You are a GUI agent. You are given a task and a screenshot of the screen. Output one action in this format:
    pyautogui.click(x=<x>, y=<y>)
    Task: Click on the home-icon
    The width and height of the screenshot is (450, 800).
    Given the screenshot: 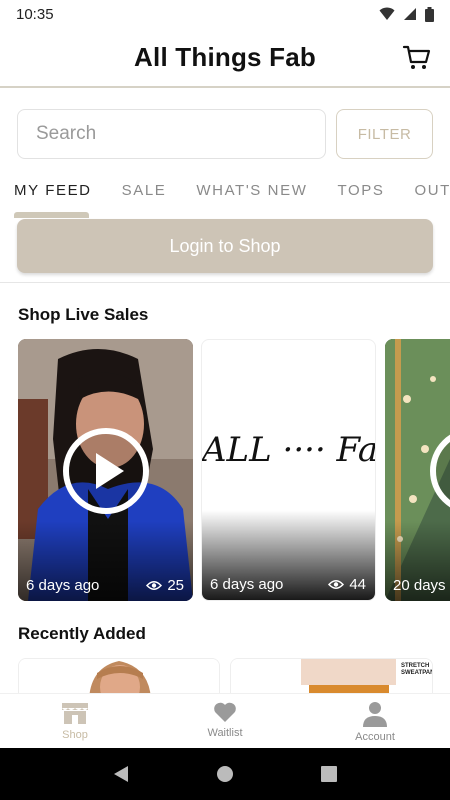 What is the action you would take?
    pyautogui.click(x=225, y=774)
    